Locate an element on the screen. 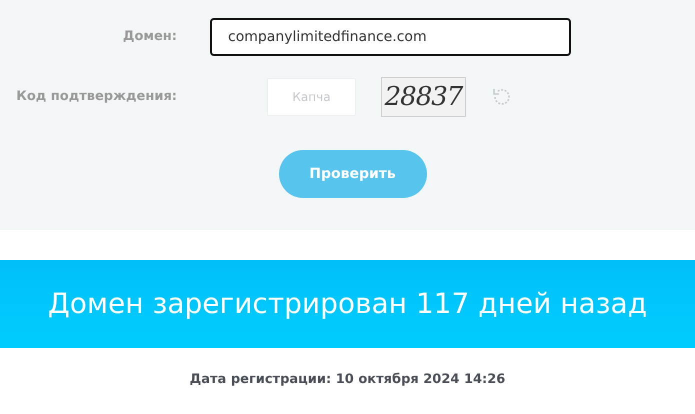 The image size is (695, 414). captcha-image: 28837 is located at coordinates (423, 97).